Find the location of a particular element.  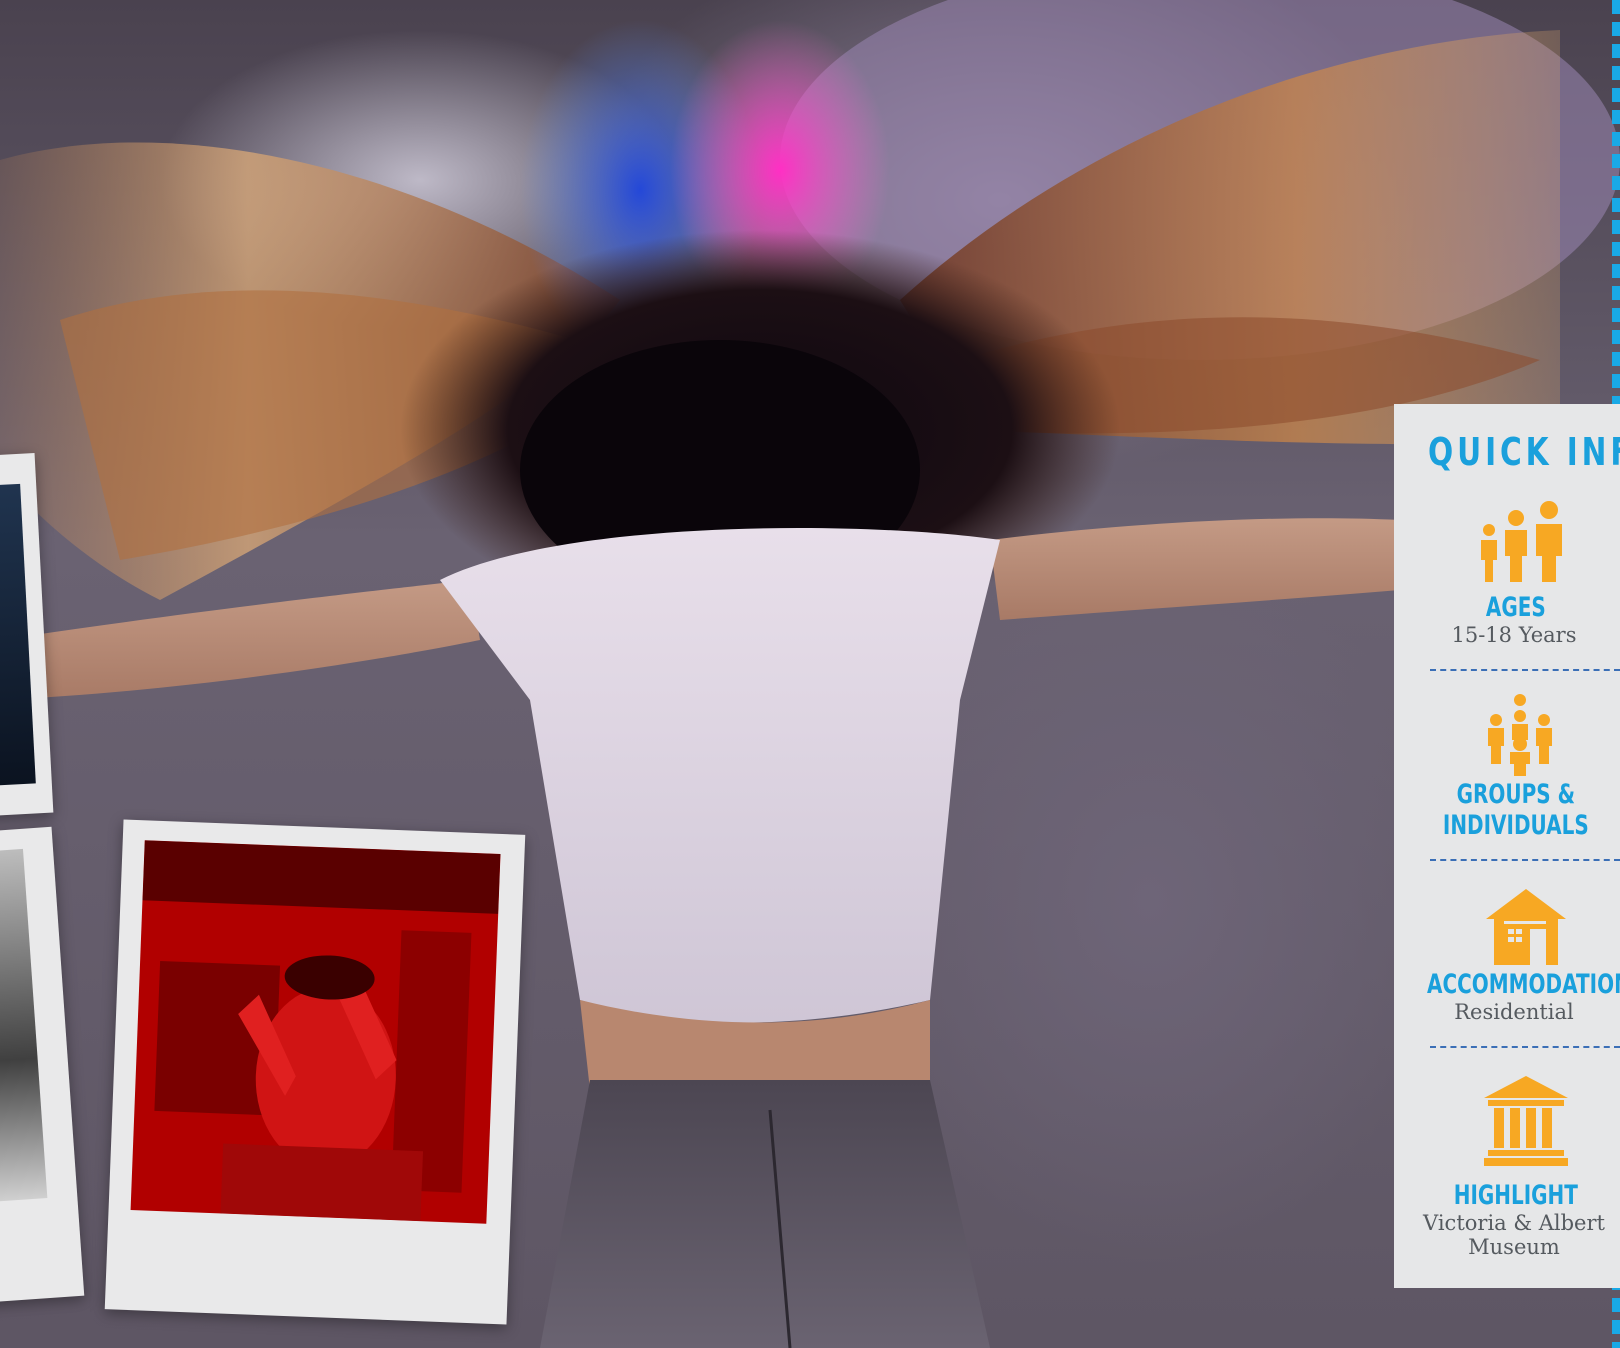

house-icon is located at coordinates (1526, 927).